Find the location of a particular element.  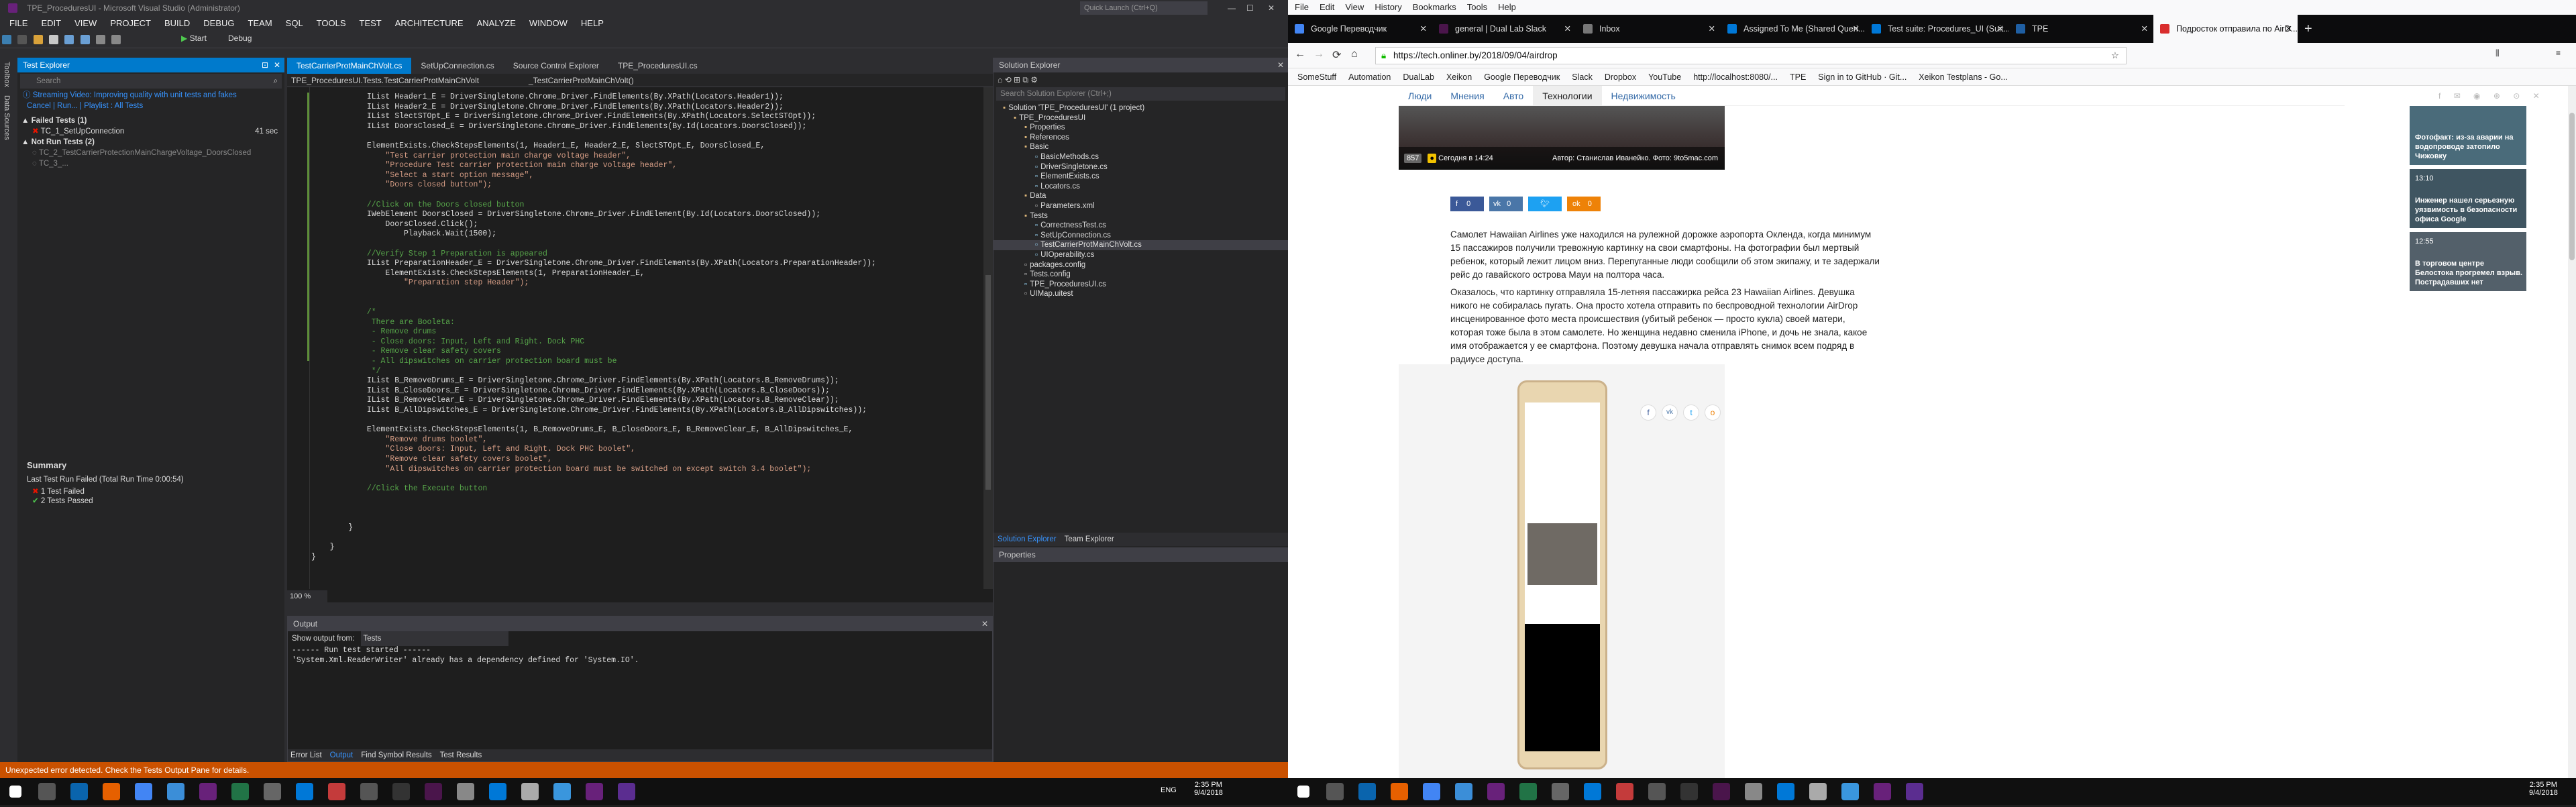

output-source-select: Tests is located at coordinates (434, 638).